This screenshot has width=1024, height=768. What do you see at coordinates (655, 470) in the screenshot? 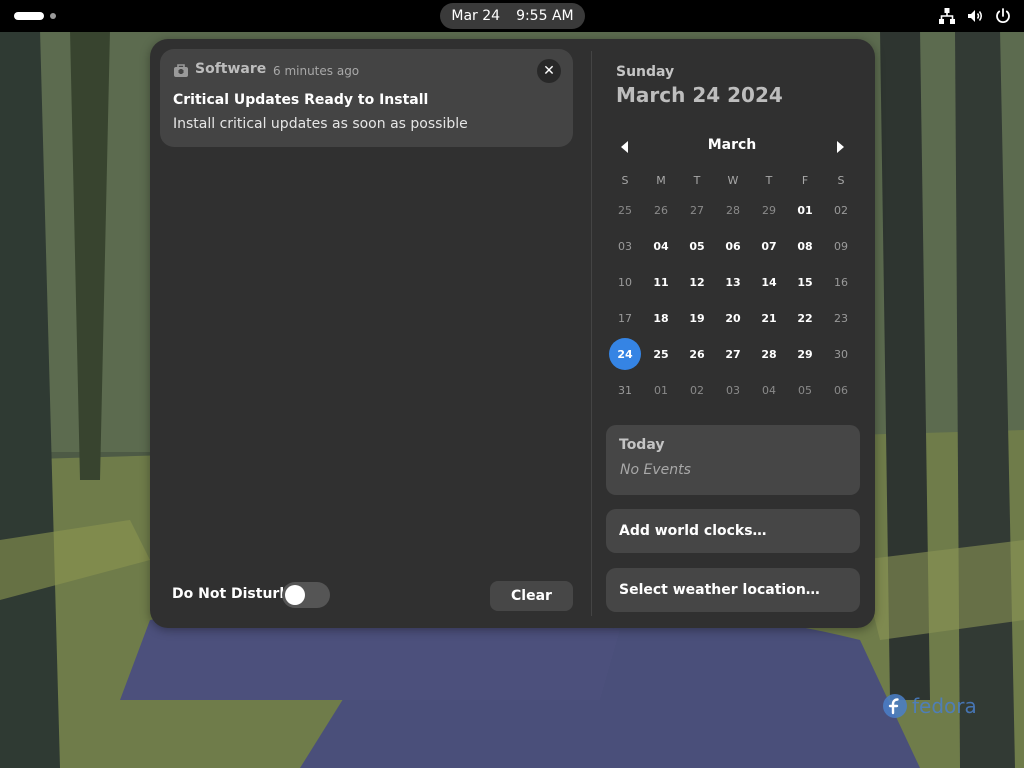
I see `events-empty-text: No Events` at bounding box center [655, 470].